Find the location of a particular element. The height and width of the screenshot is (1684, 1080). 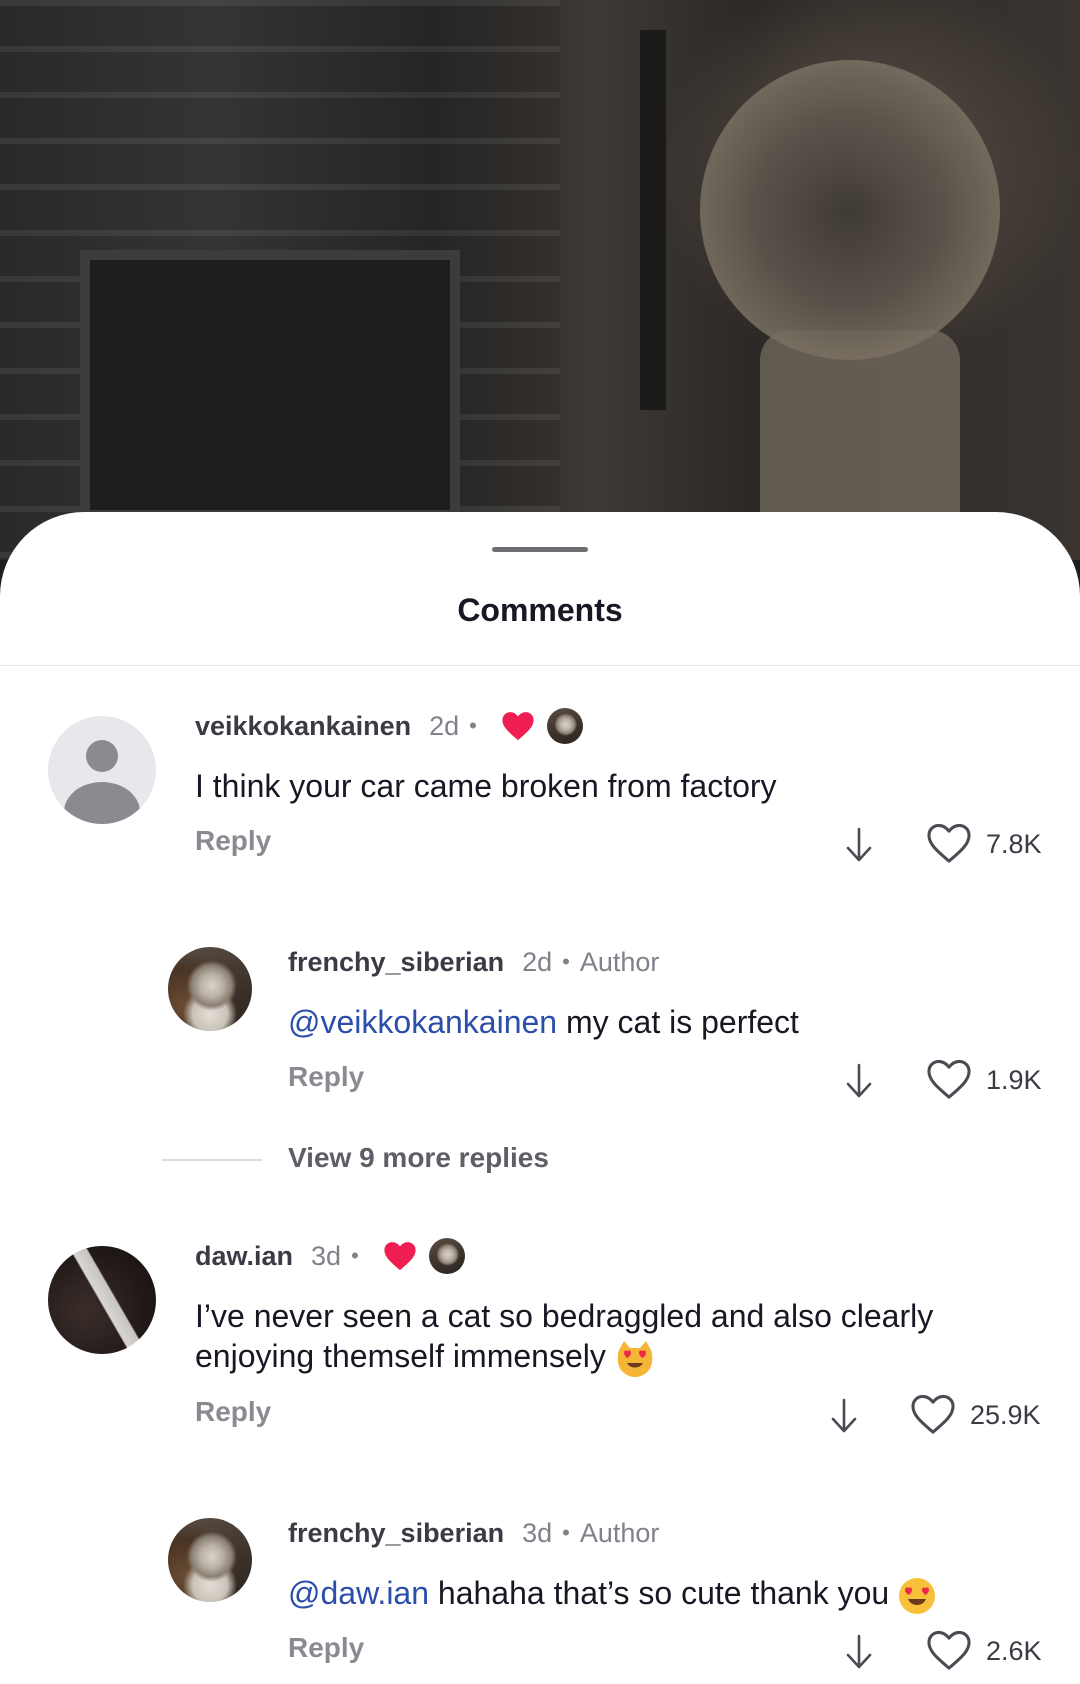

photo-avatar is located at coordinates (102, 1300).